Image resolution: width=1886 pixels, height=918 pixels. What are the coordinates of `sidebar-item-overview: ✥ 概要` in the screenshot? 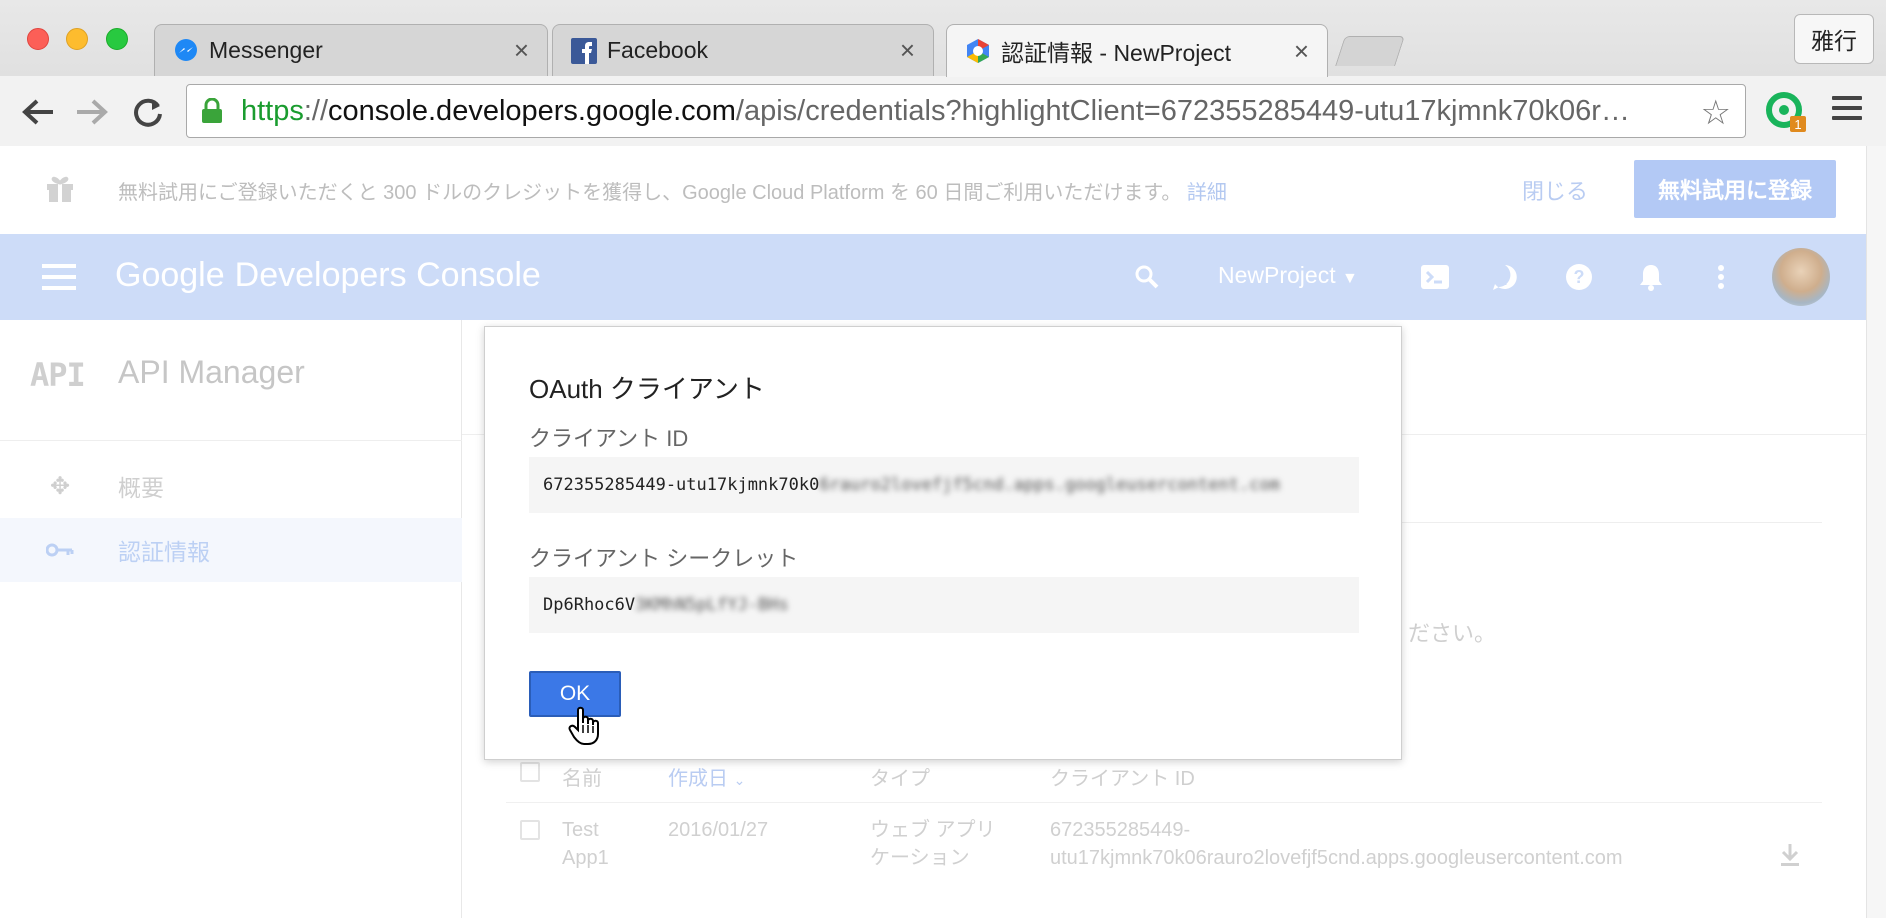 It's located at (231, 486).